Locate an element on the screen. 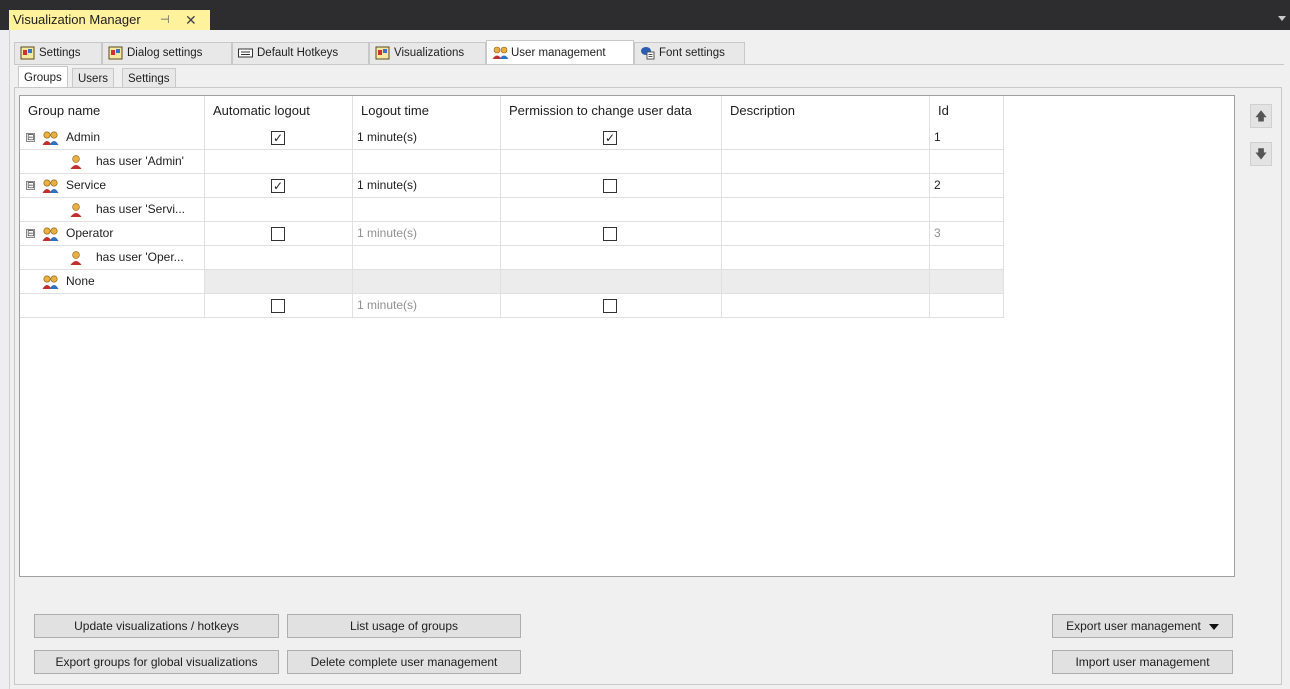 This screenshot has width=1290, height=689. document-tab-visualization-manager: Visualization Manager ⊣ ✕ is located at coordinates (109, 20).